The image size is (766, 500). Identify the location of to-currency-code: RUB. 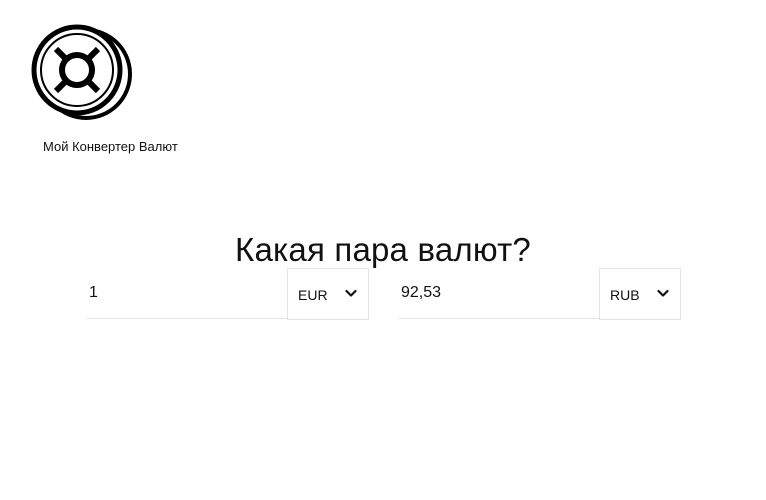
(625, 295).